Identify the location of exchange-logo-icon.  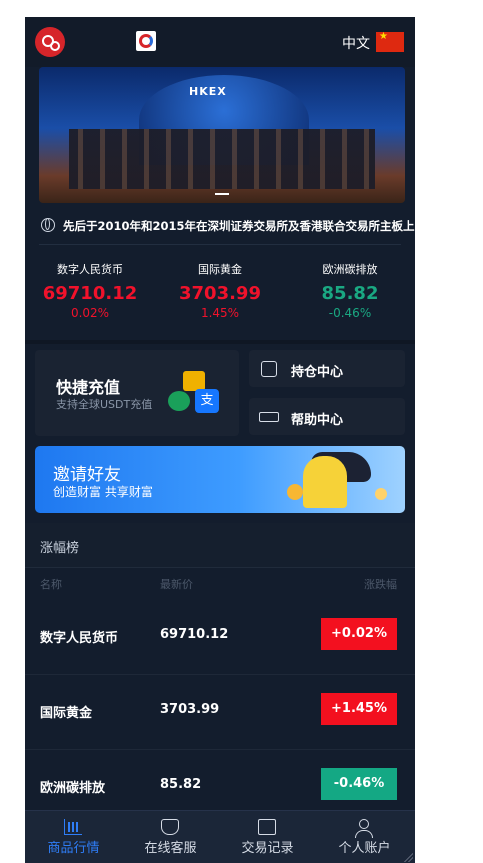
(146, 41).